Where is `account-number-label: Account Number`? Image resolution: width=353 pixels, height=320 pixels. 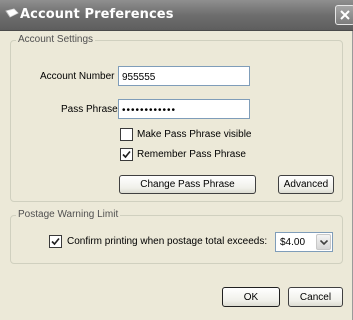
account-number-label: Account Number is located at coordinates (77, 76).